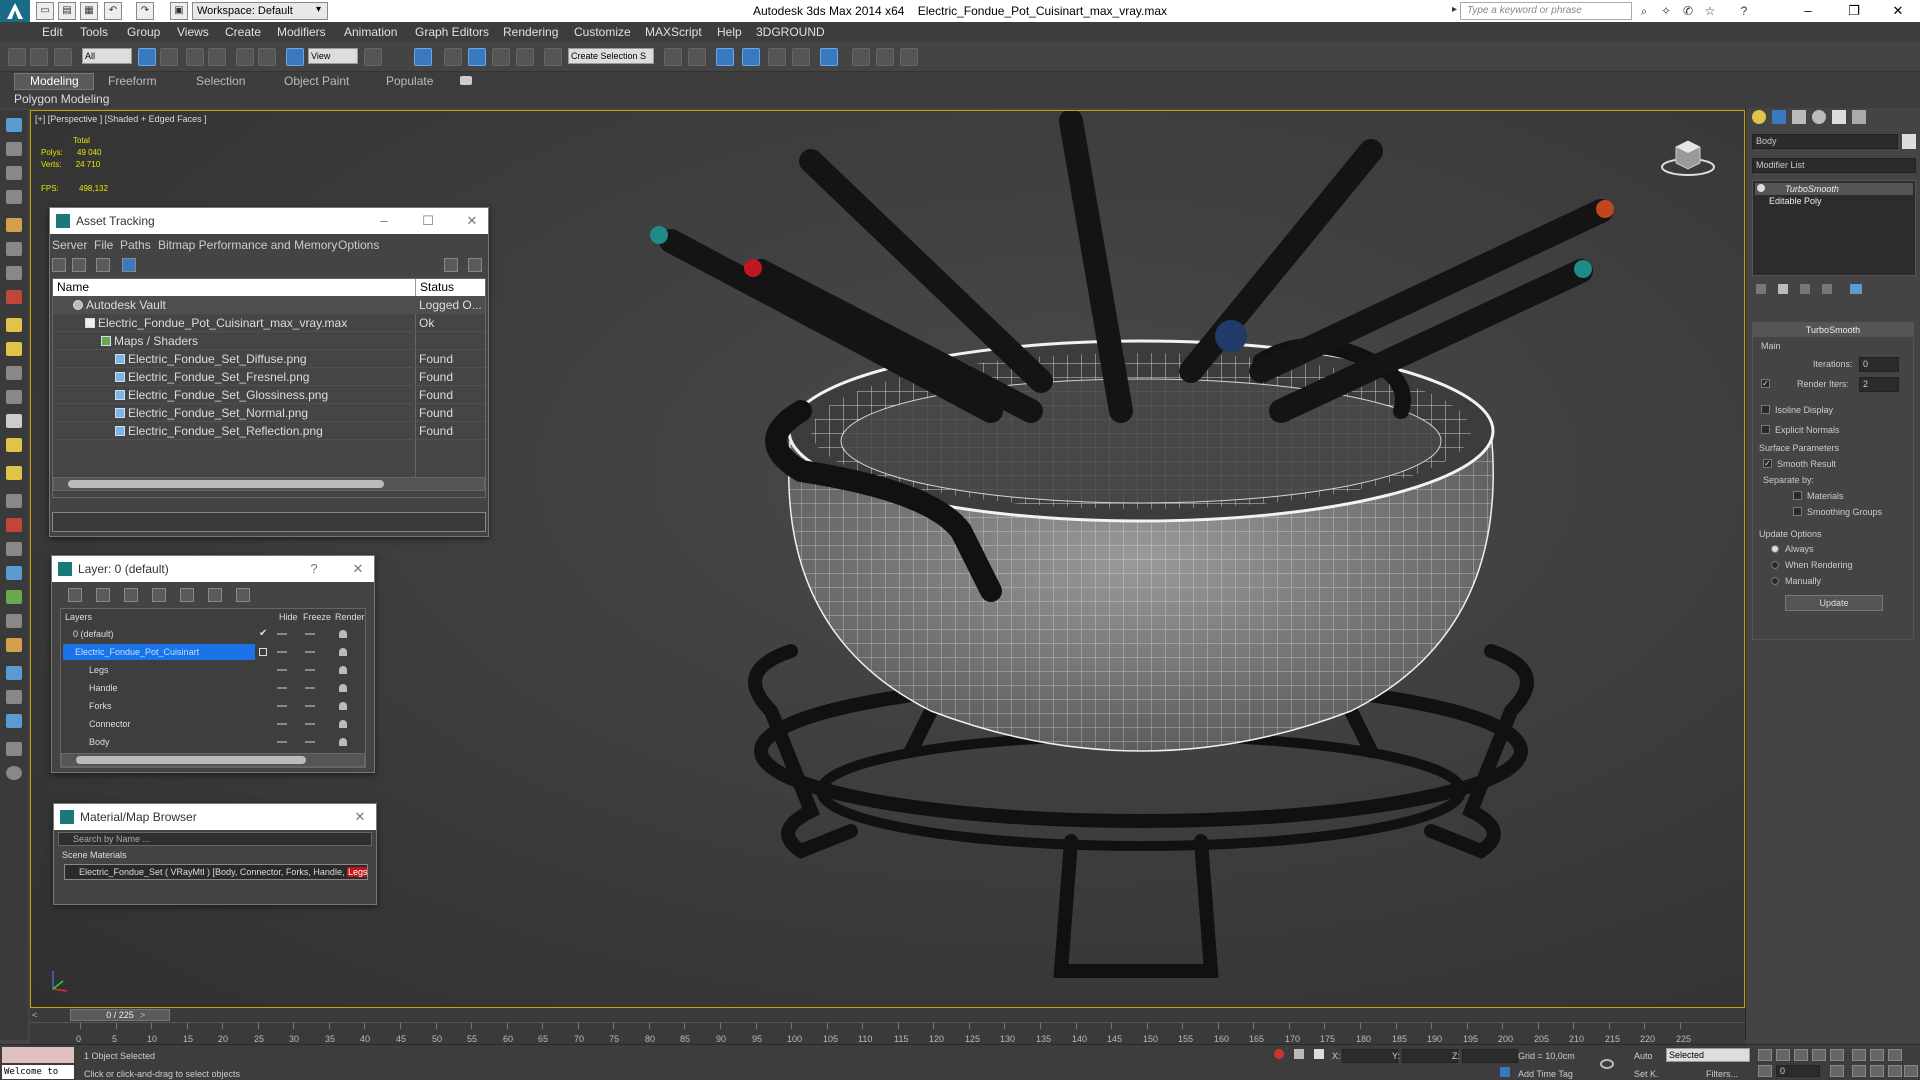 This screenshot has width=1920, height=1080. What do you see at coordinates (333, 56) in the screenshot?
I see `reference-coordinate-dropdown: View` at bounding box center [333, 56].